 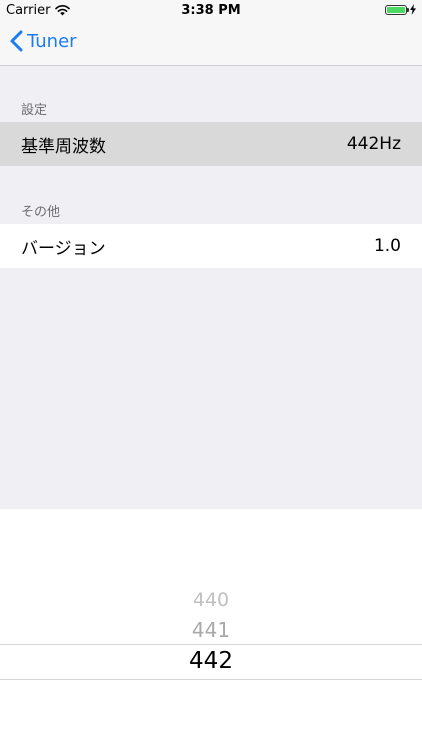 I want to click on picker-item: 440, so click(x=211, y=600).